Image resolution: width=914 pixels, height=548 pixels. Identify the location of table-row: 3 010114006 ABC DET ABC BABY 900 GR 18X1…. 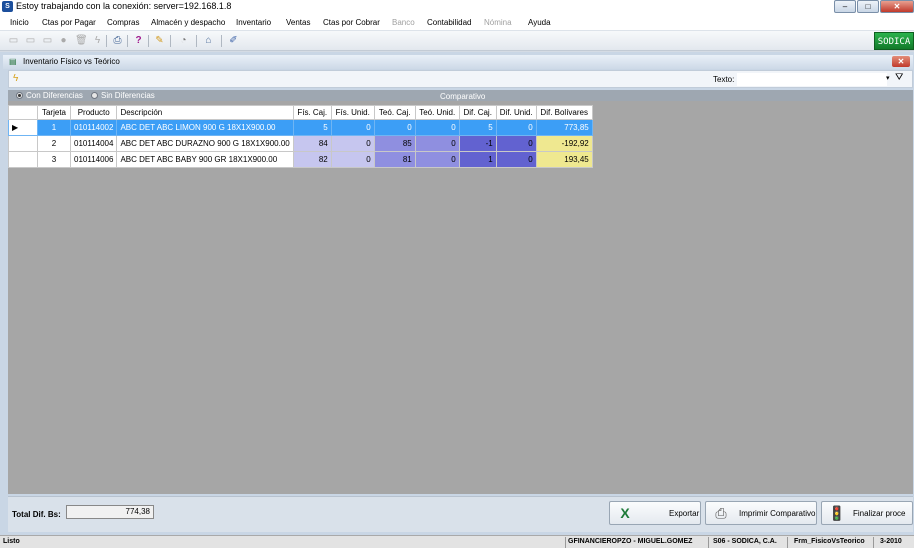
(300, 159).